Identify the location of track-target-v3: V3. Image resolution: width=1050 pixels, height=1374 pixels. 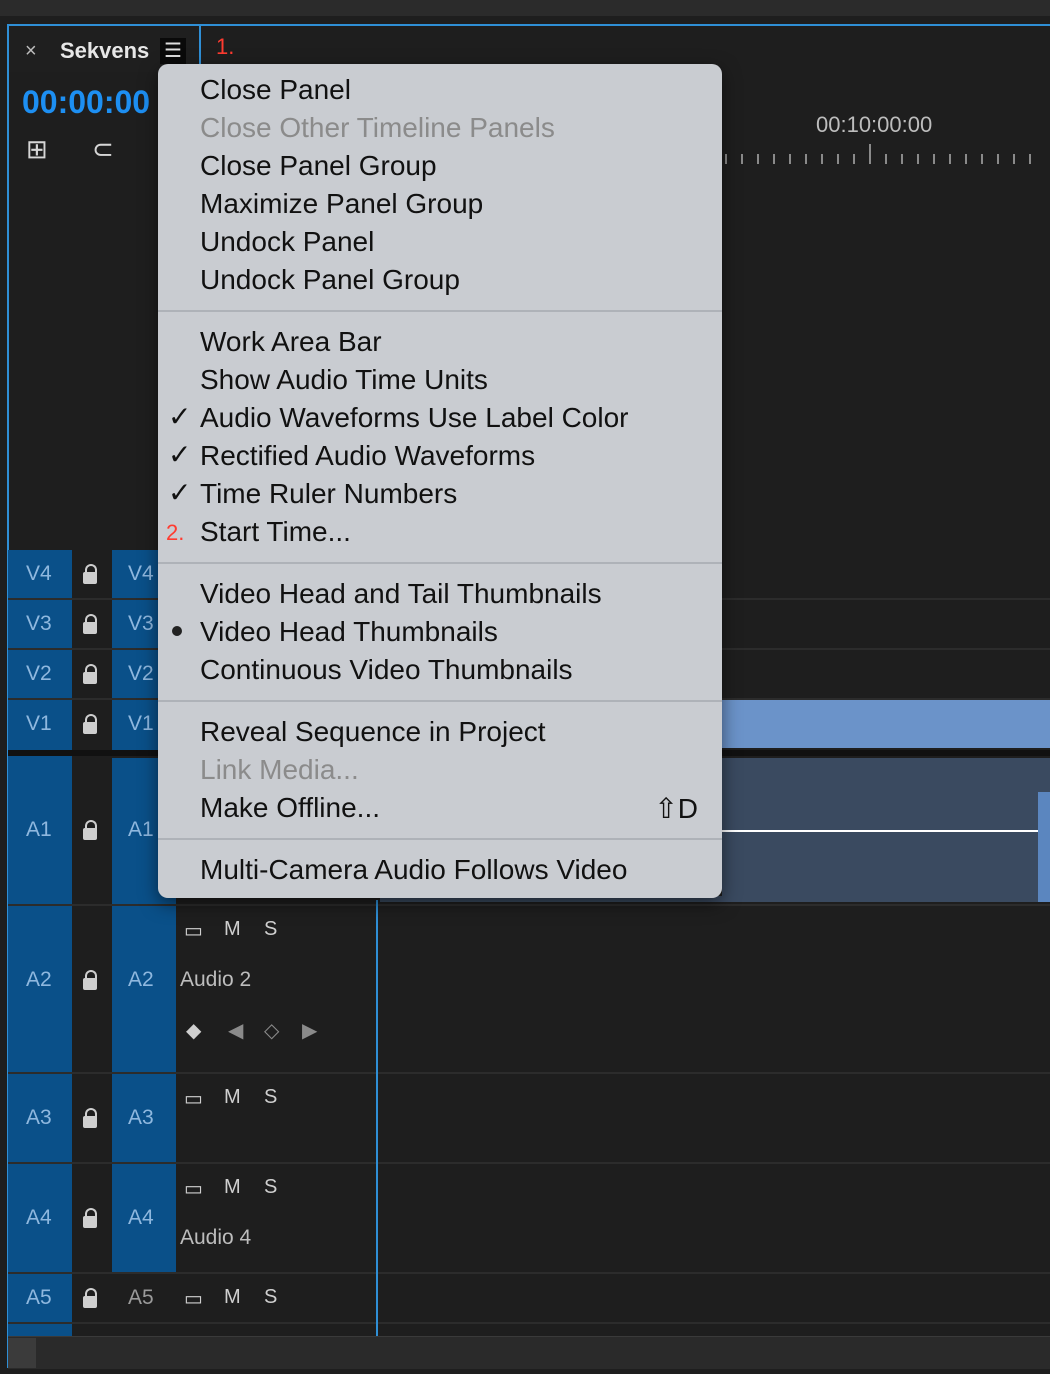
(141, 624).